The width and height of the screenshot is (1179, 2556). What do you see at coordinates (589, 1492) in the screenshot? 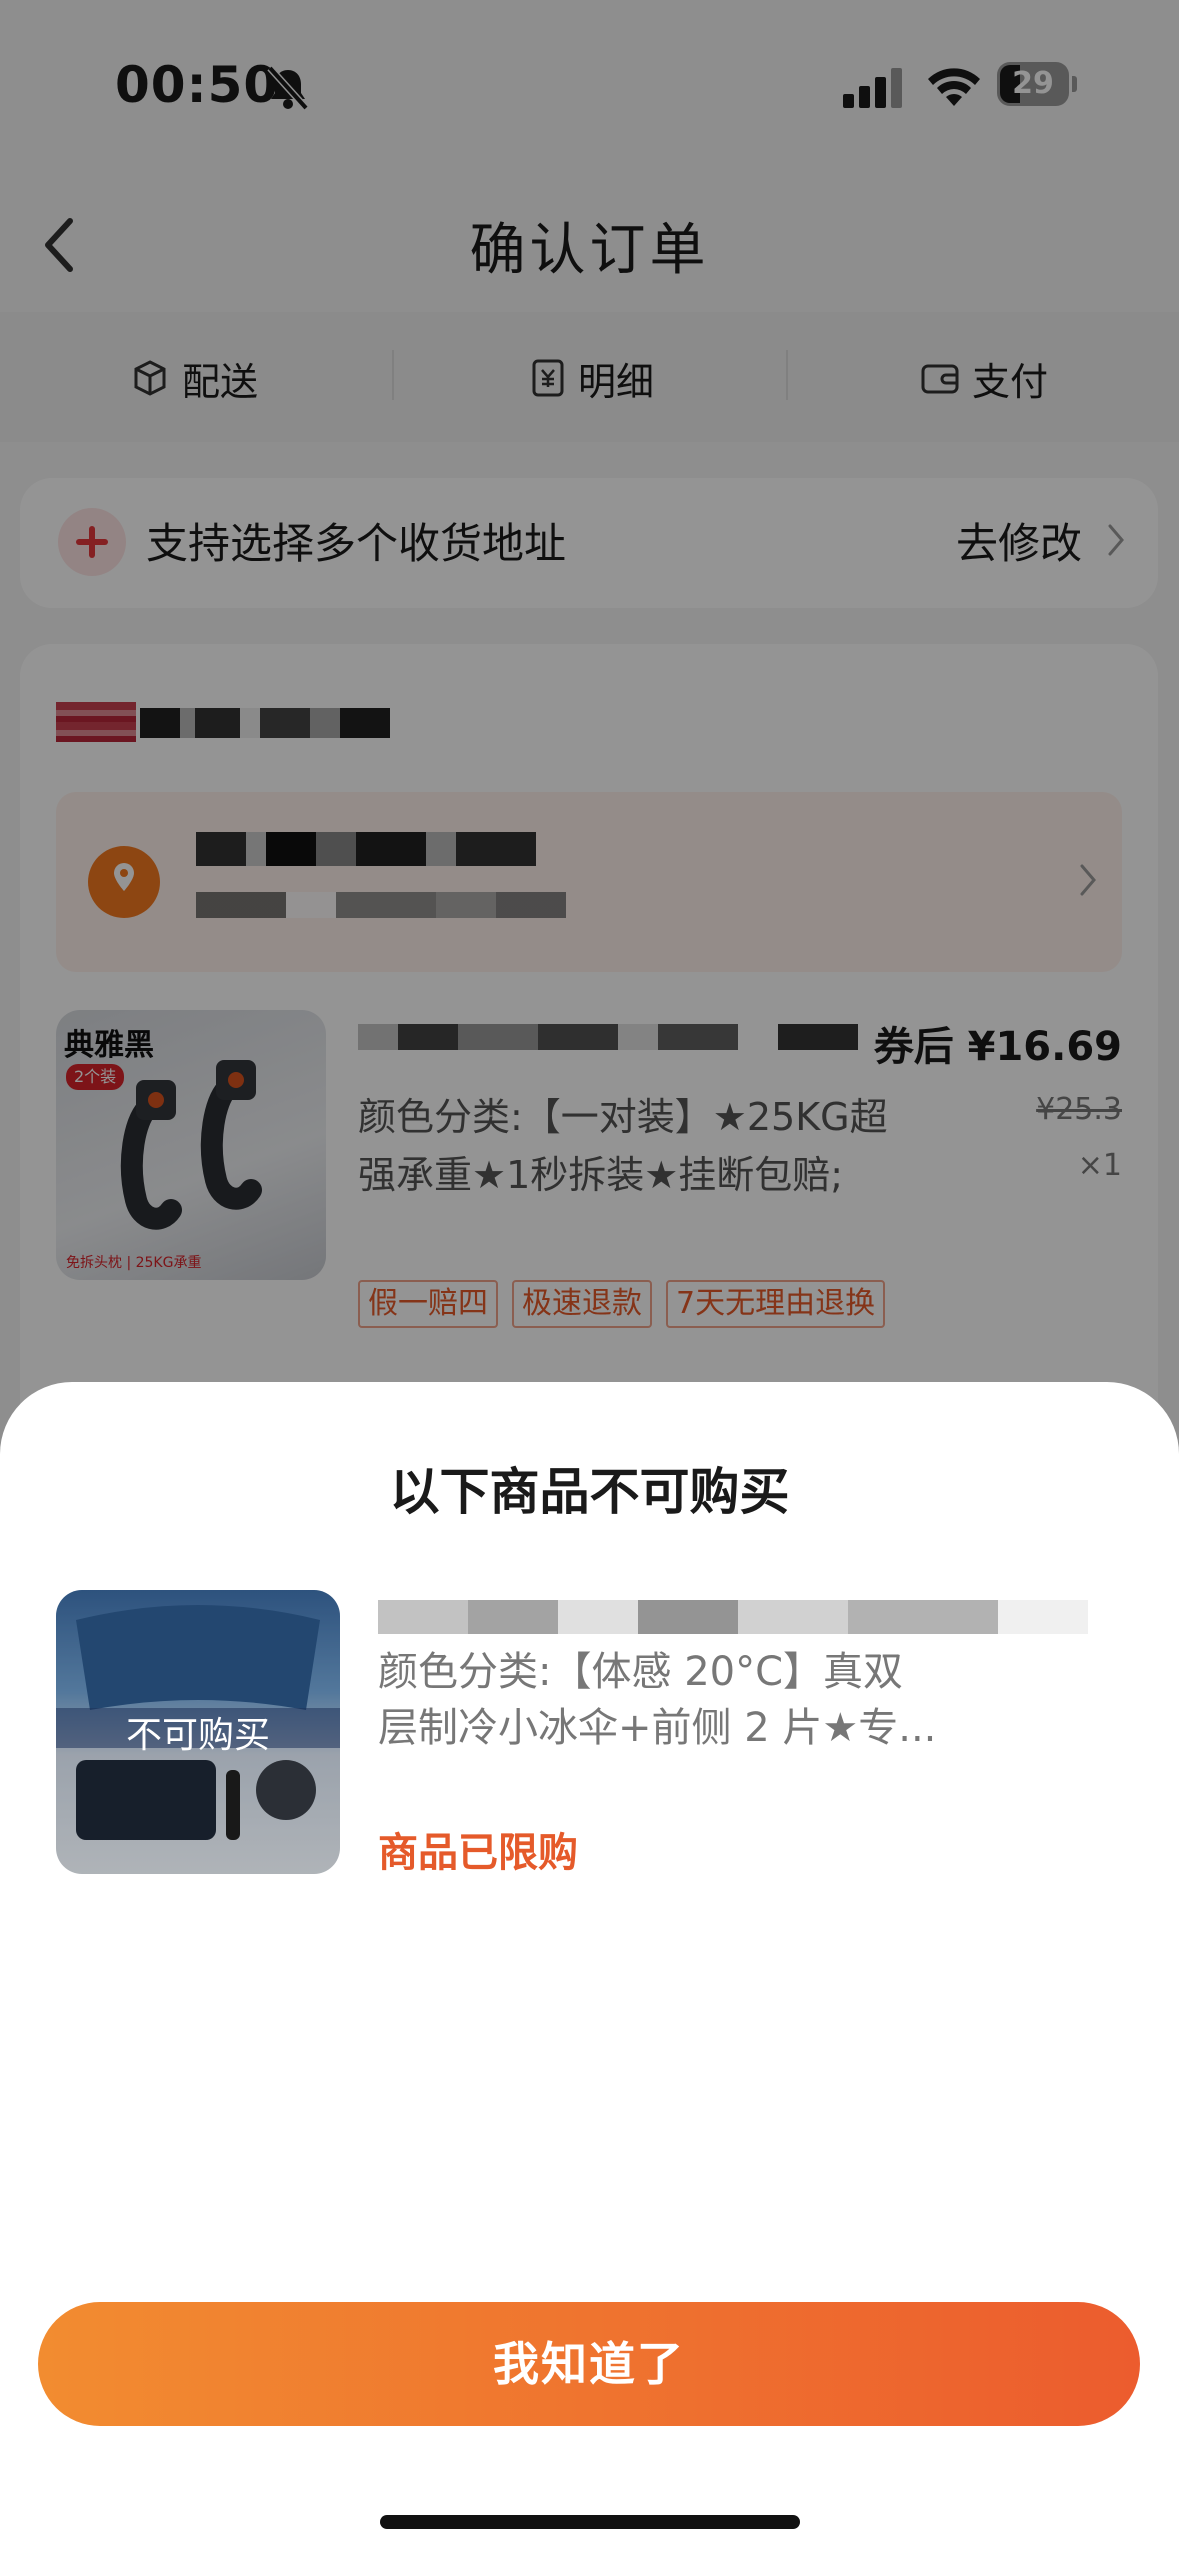
I see `sheet-title: 以下商品不可购买` at bounding box center [589, 1492].